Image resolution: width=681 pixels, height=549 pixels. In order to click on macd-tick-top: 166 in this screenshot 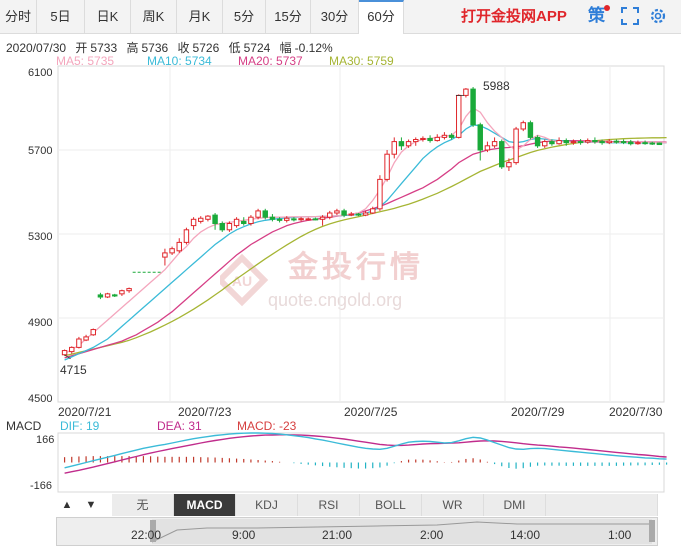, I will do `click(45, 440)`.